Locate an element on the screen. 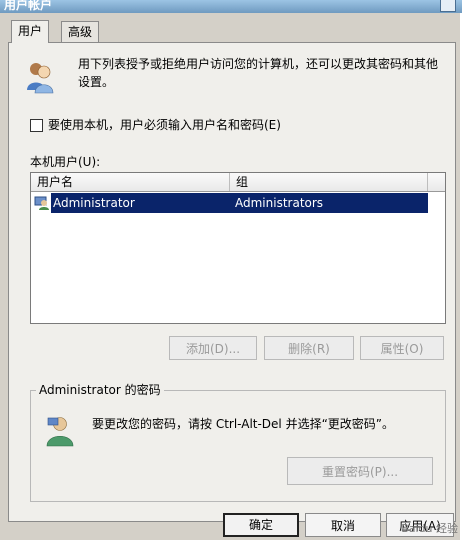 This screenshot has width=462, height=540. user-password-icon is located at coordinates (60, 432).